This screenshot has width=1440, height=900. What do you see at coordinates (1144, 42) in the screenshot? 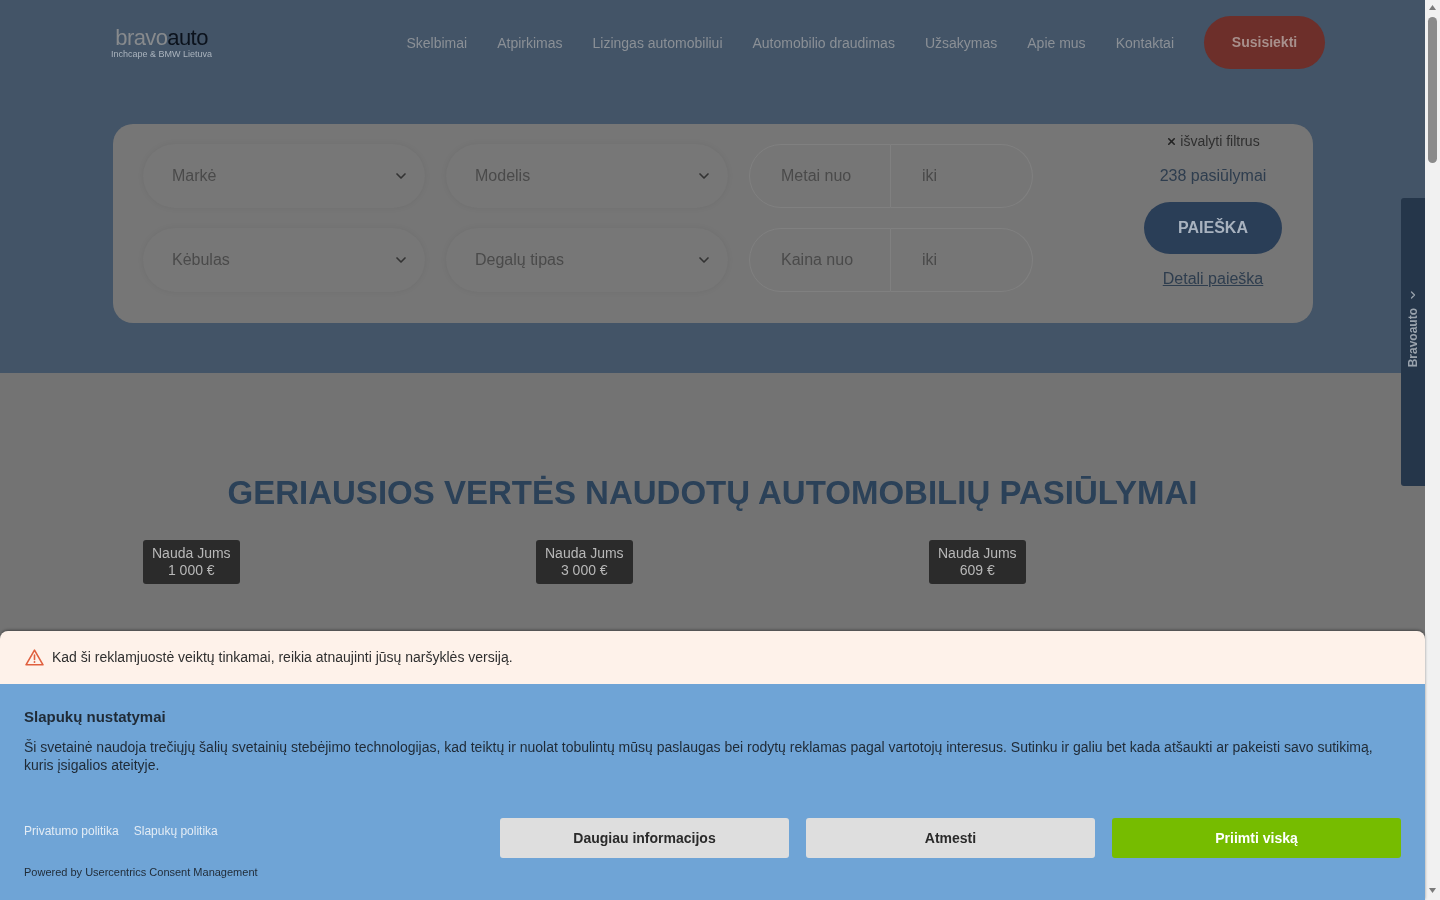
I see `nav-link: Kontaktai` at bounding box center [1144, 42].